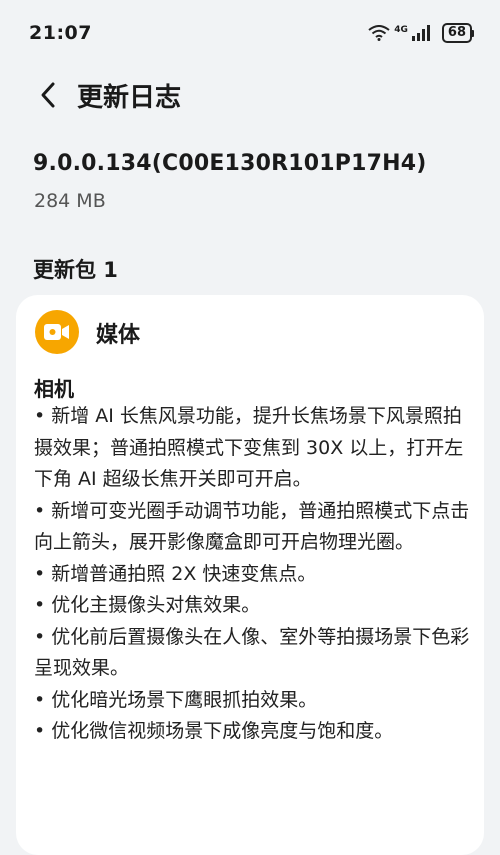  Describe the element at coordinates (252, 652) in the screenshot. I see `release-note-item: • 优化前后置摄像头在人像、室外等拍摄场景下色彩呈现效果。` at that location.